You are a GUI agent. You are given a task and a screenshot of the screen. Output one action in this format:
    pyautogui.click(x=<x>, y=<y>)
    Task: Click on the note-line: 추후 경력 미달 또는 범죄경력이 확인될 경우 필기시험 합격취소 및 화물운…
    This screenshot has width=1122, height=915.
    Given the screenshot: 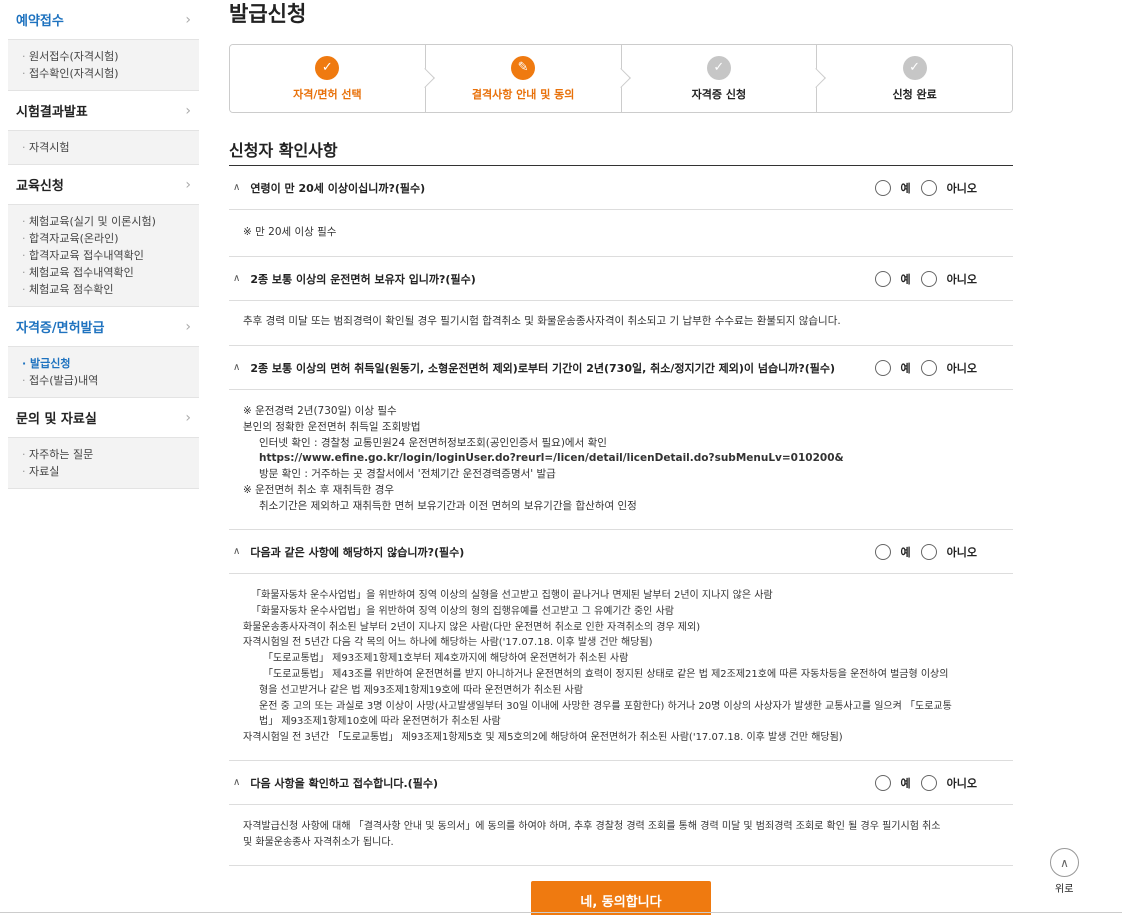 What is the action you would take?
    pyautogui.click(x=542, y=321)
    